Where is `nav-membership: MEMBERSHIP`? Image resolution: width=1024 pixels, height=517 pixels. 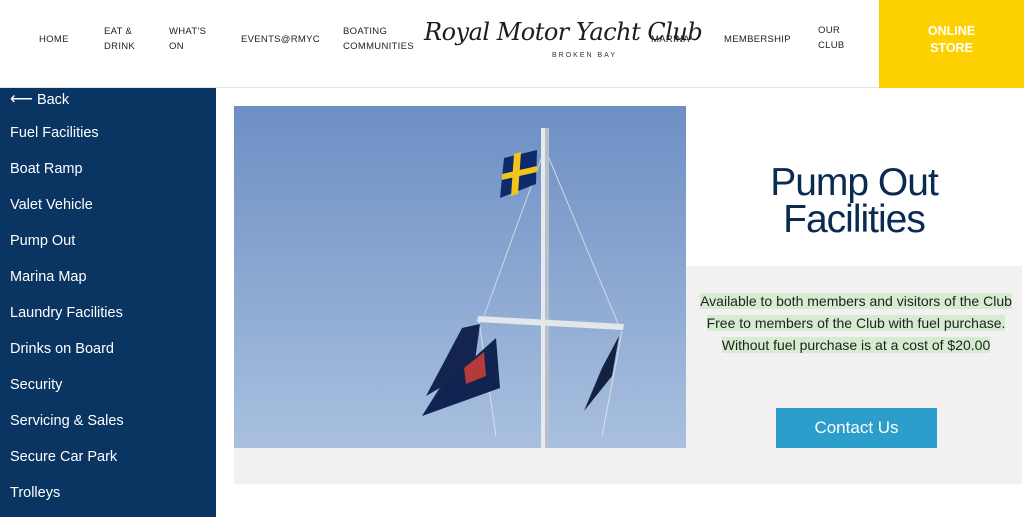
nav-membership: MEMBERSHIP is located at coordinates (757, 39).